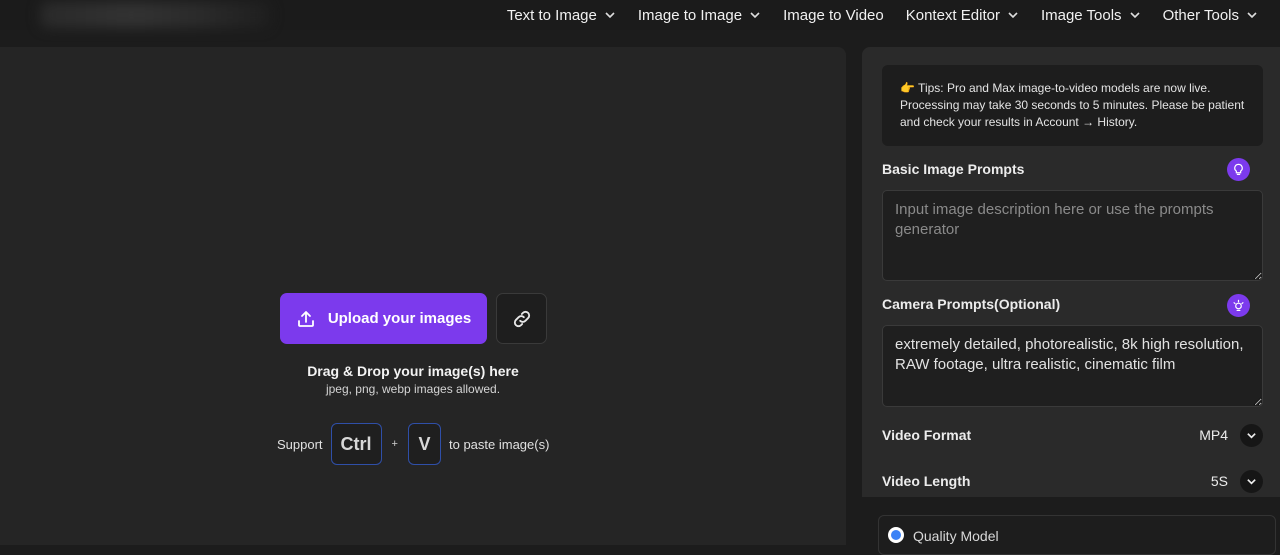  What do you see at coordinates (305, 318) in the screenshot?
I see `upload-icon` at bounding box center [305, 318].